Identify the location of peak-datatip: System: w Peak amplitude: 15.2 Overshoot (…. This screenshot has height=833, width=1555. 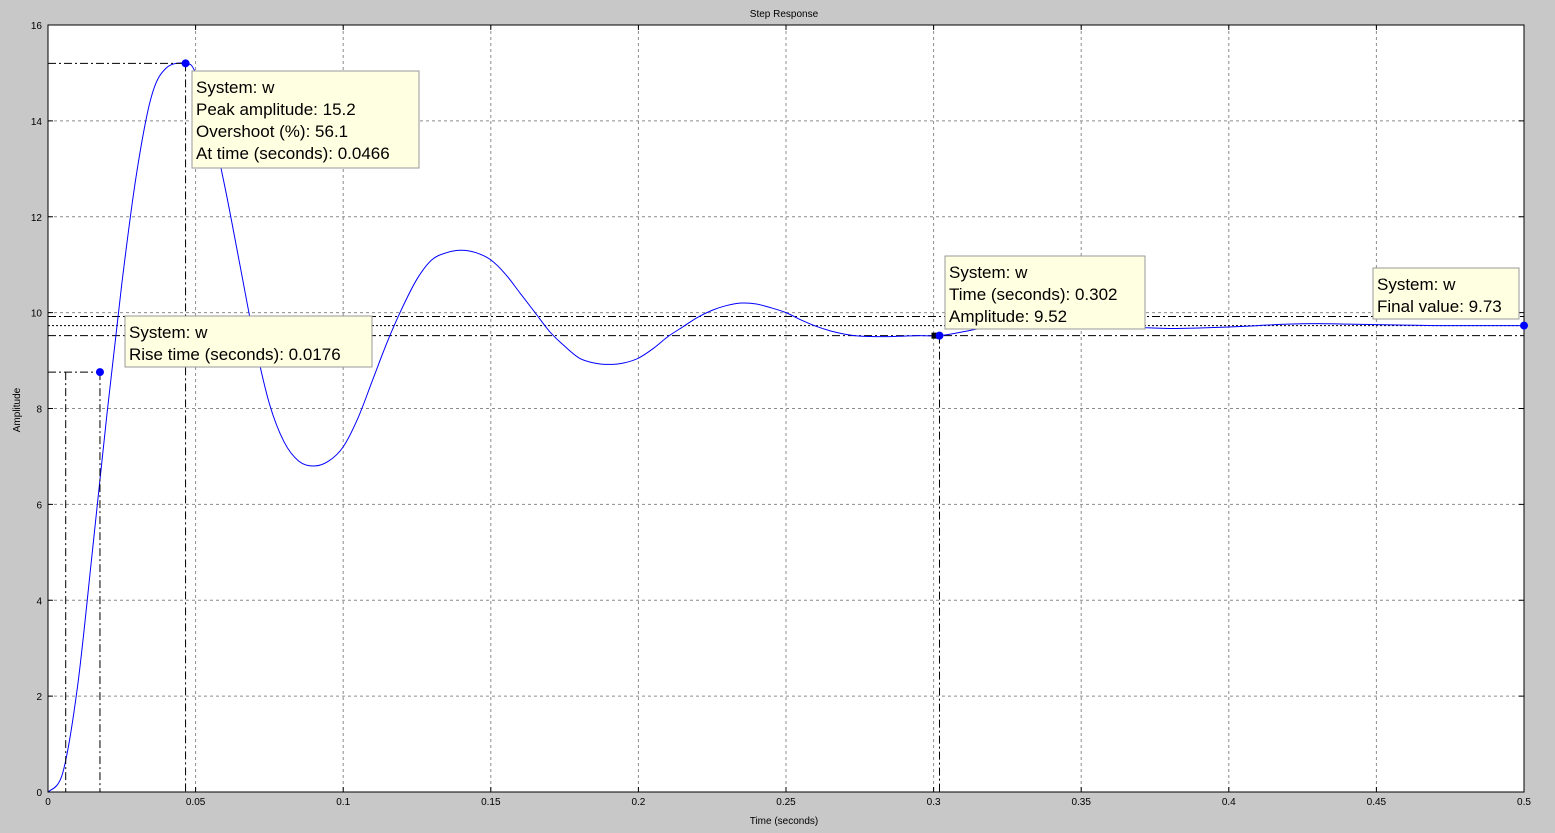
(305, 119).